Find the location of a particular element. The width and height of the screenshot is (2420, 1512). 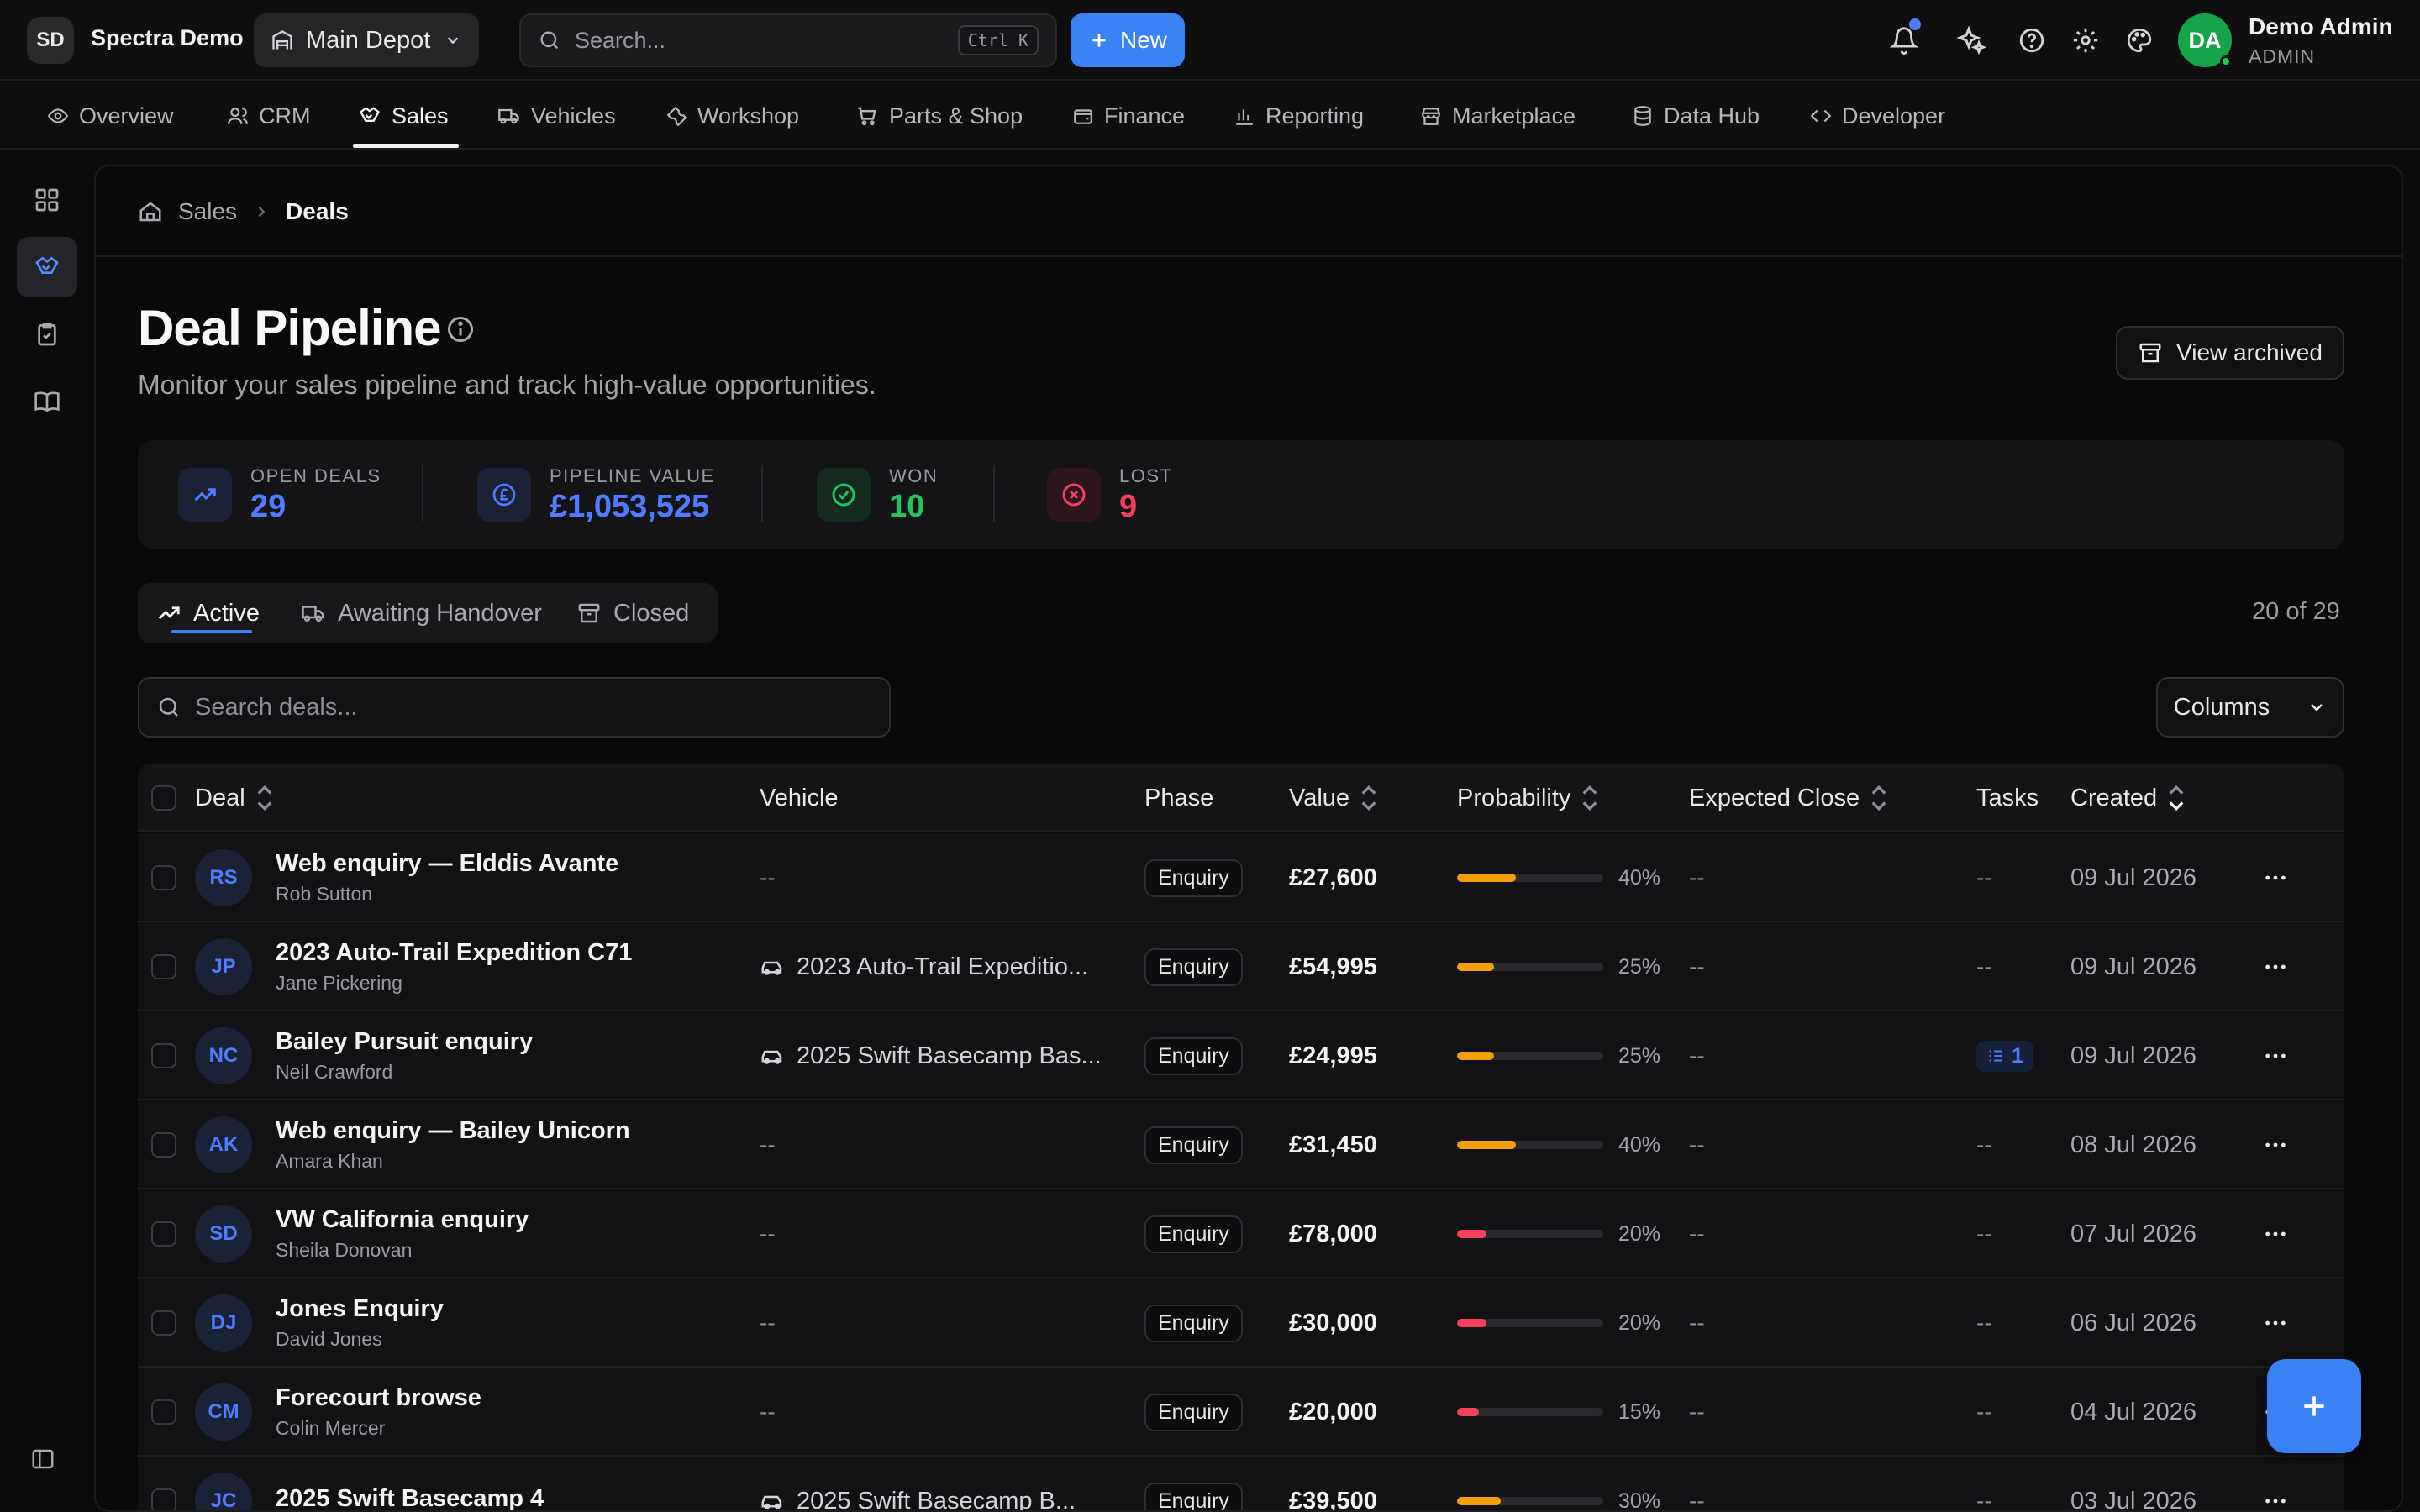

rail-deals-button is located at coordinates (47, 267).